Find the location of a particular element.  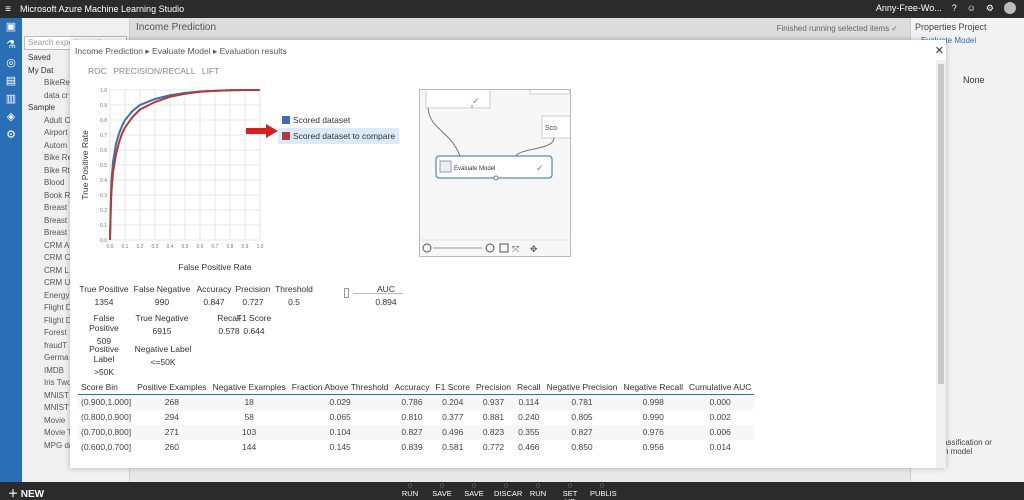

run-status: Finished running selected items ✓ is located at coordinates (837, 28).